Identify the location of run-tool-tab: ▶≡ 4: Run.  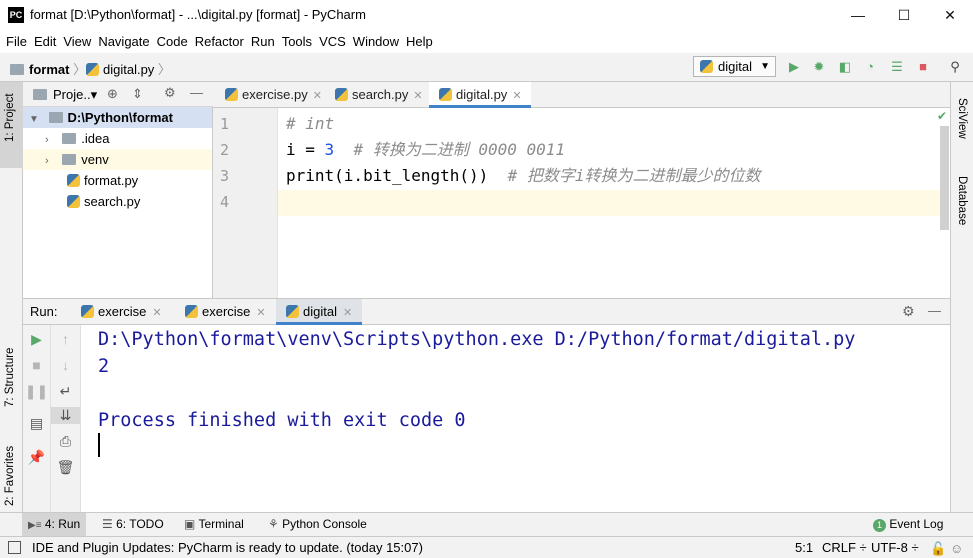
(54, 524).